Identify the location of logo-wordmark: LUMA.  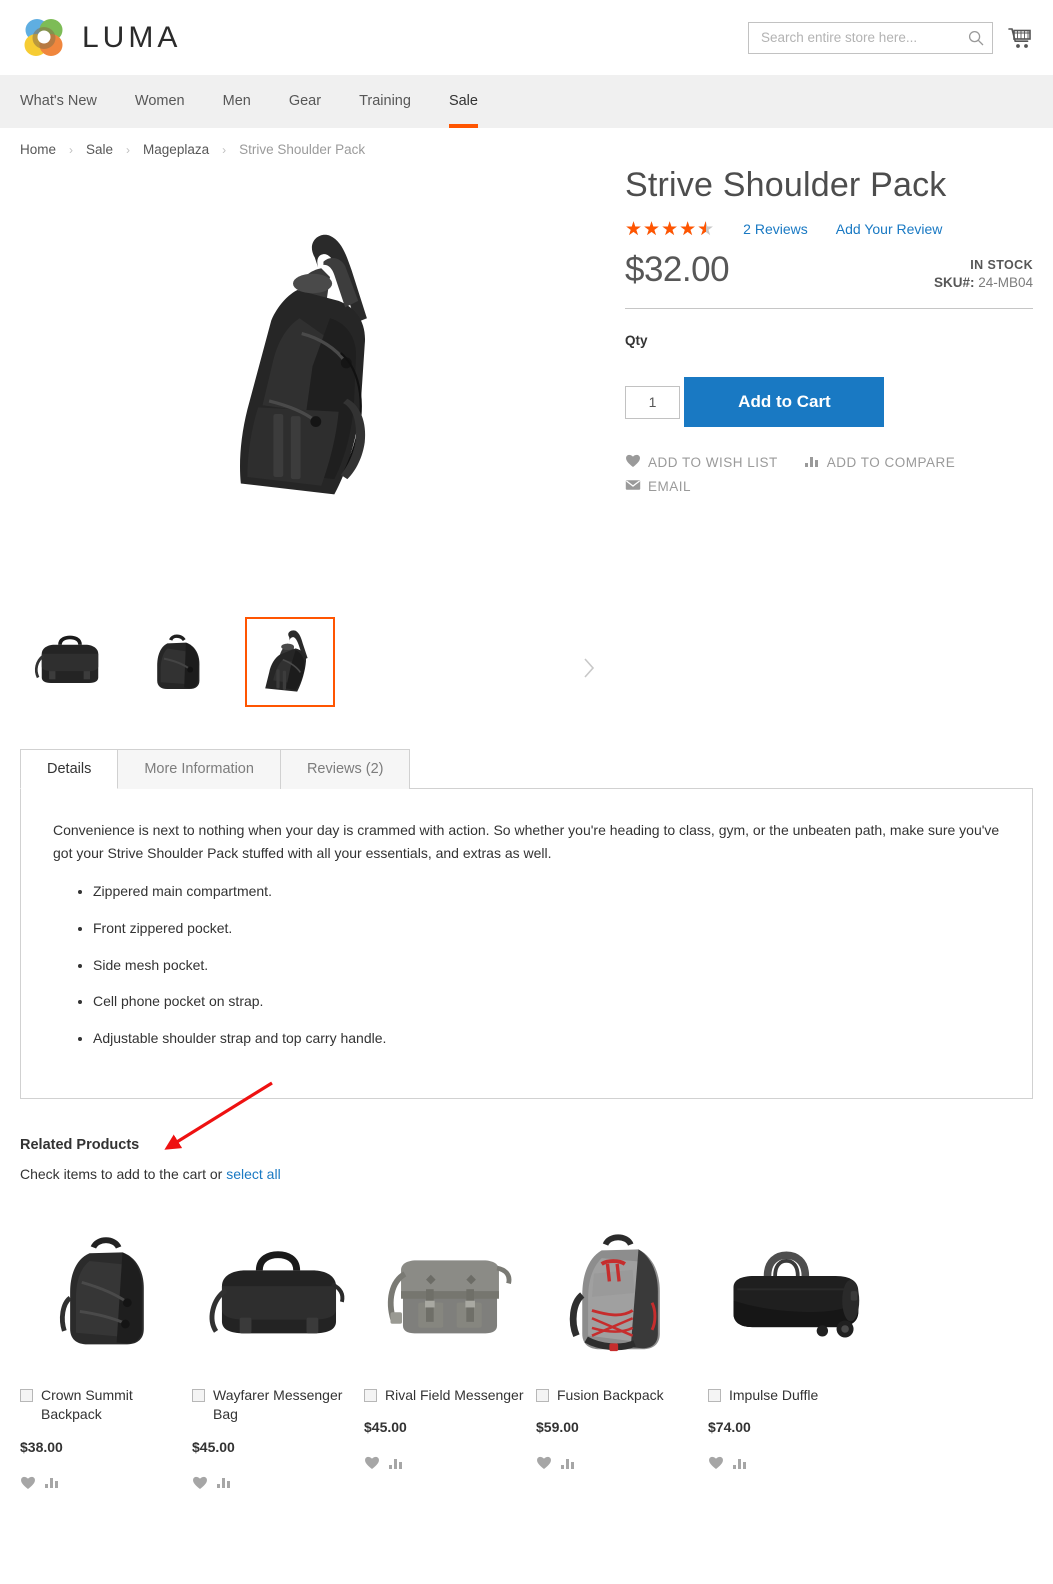
(132, 37).